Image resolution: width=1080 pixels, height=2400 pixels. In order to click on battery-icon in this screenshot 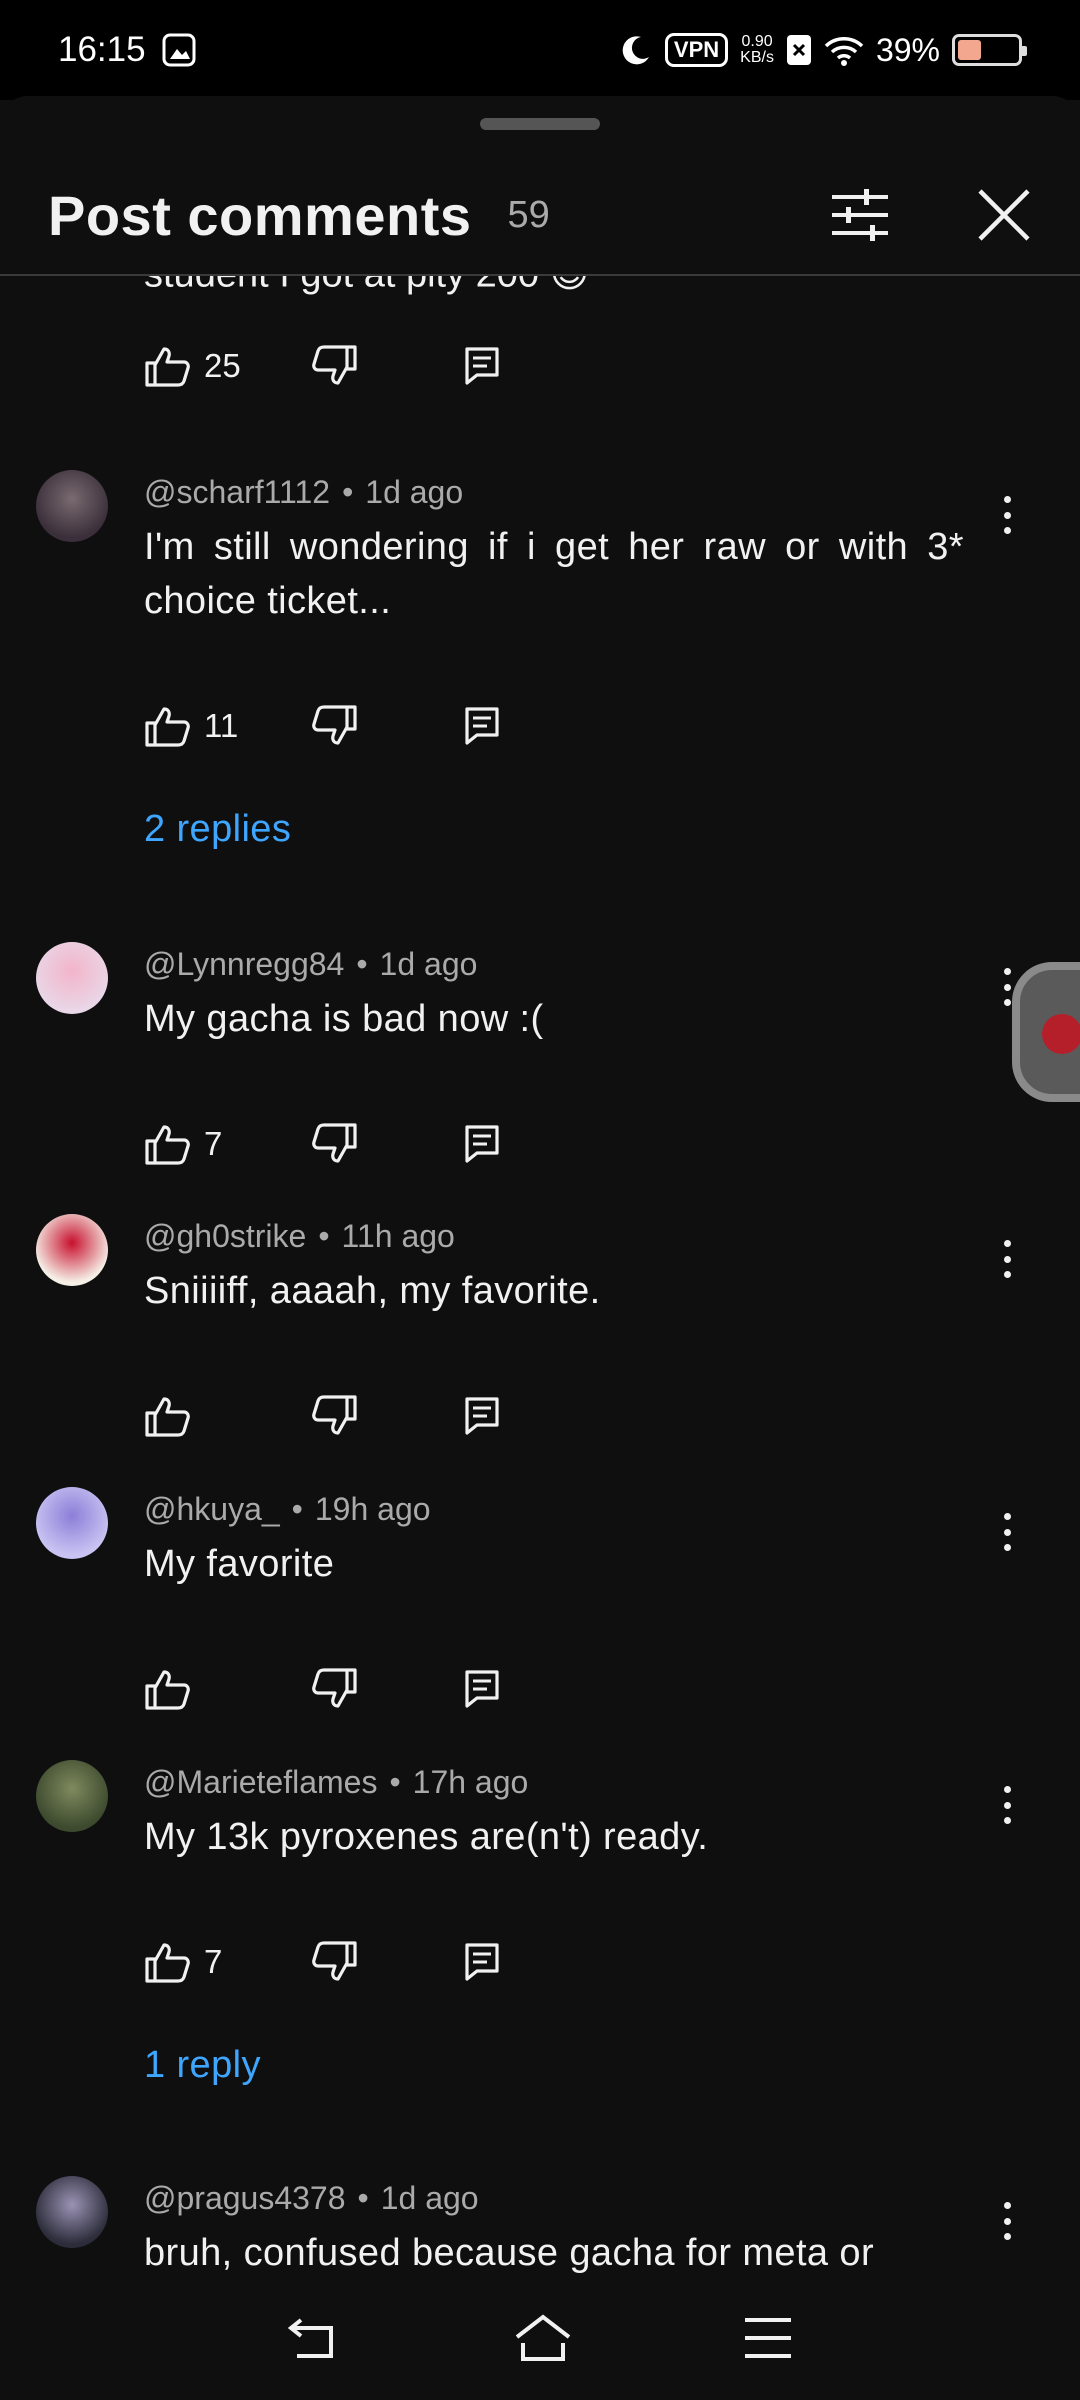, I will do `click(989, 50)`.